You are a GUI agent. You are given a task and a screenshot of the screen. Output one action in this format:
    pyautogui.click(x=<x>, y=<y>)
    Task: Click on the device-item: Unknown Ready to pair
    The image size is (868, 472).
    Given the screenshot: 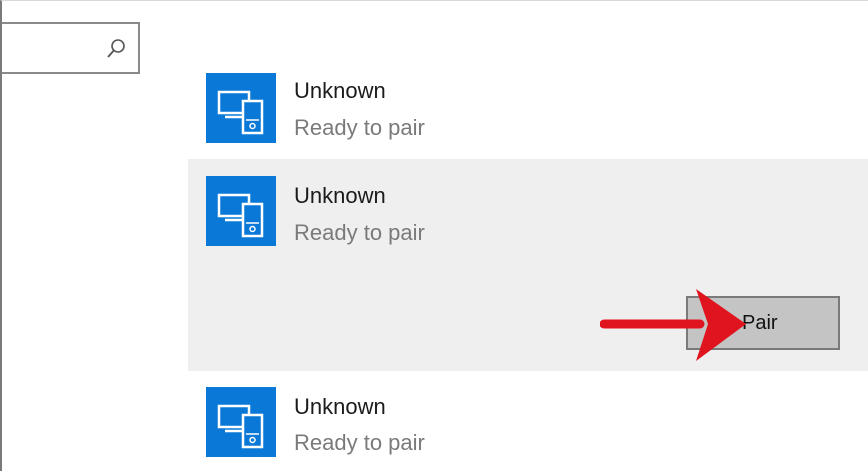 What is the action you would take?
    pyautogui.click(x=528, y=108)
    